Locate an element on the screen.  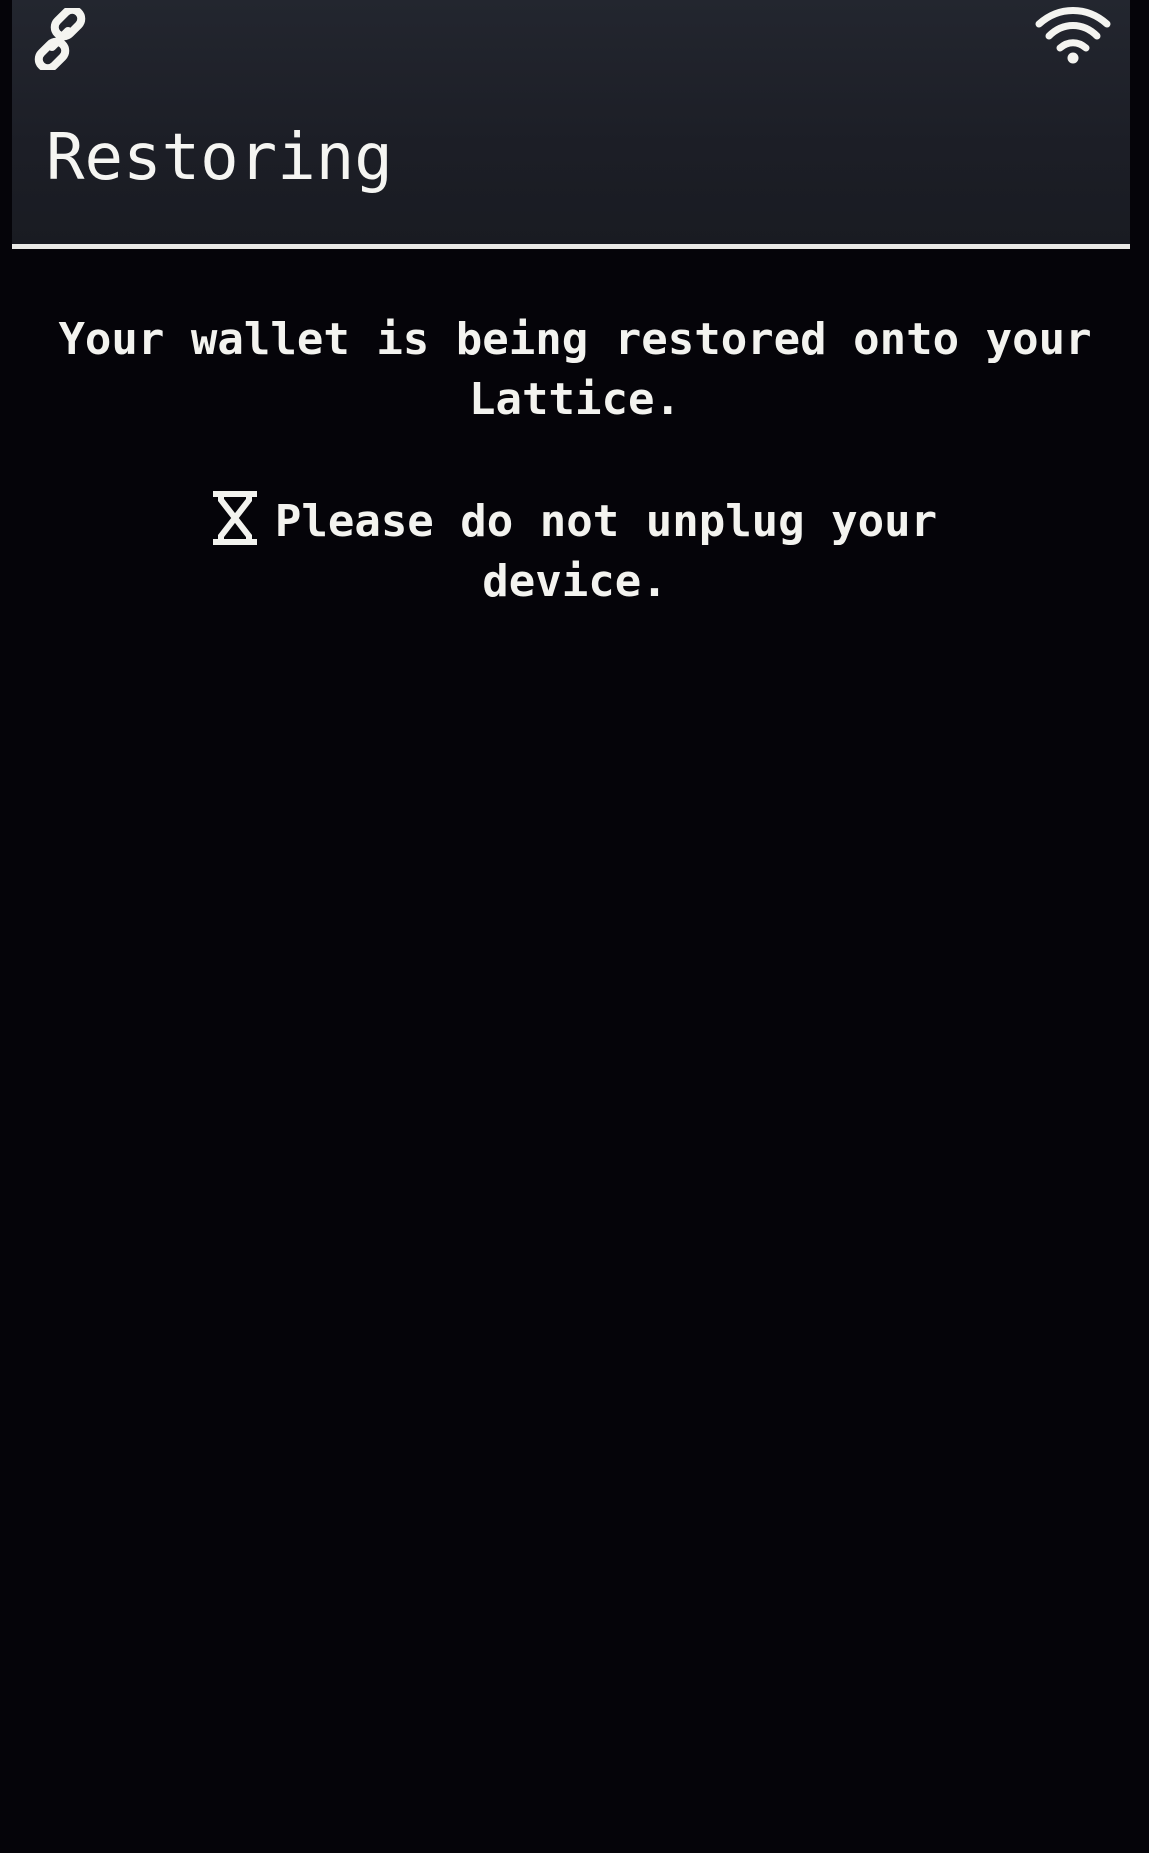
wifi-icon is located at coordinates (1073, 35).